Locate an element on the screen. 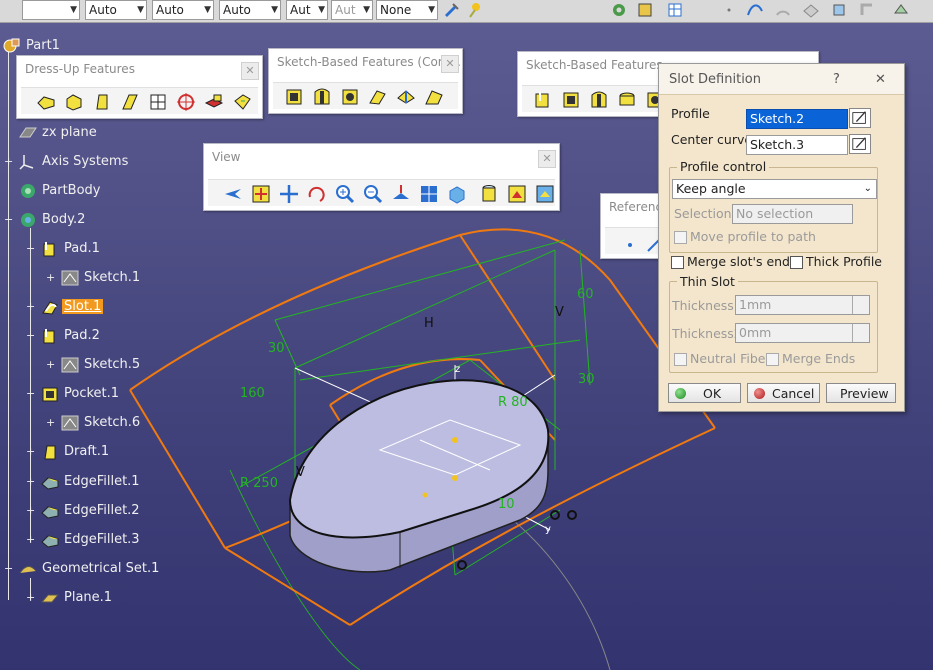 This screenshot has width=933, height=670. slot-icon is located at coordinates (50, 308).